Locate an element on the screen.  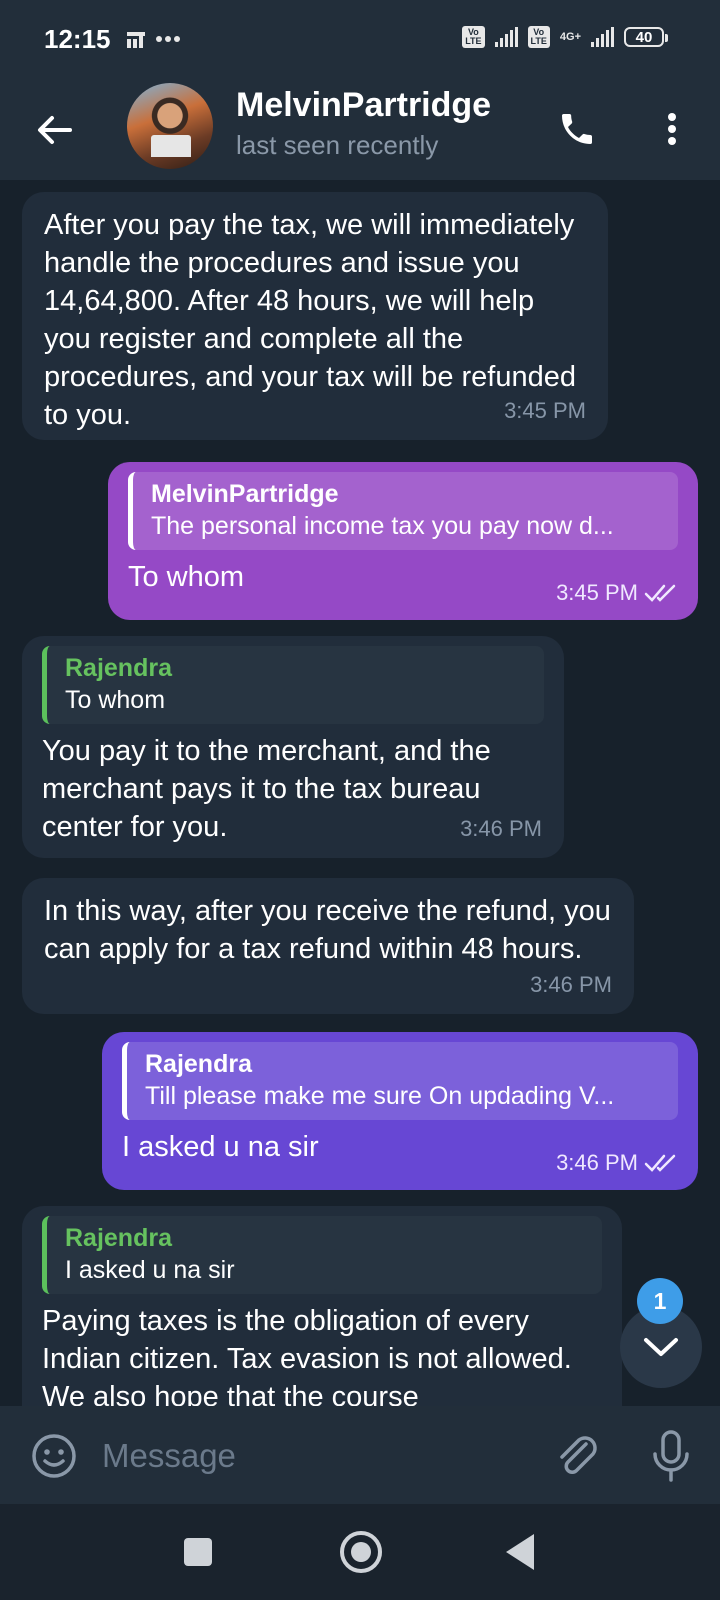
message-meta: 3:45 PM is located at coordinates (617, 593).